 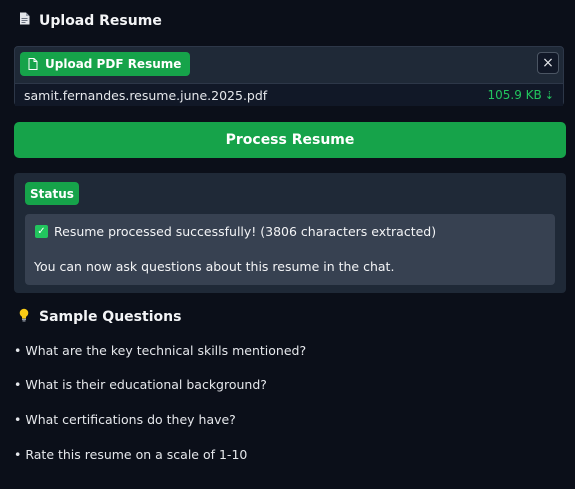 I want to click on close-icon: ×, so click(x=548, y=63).